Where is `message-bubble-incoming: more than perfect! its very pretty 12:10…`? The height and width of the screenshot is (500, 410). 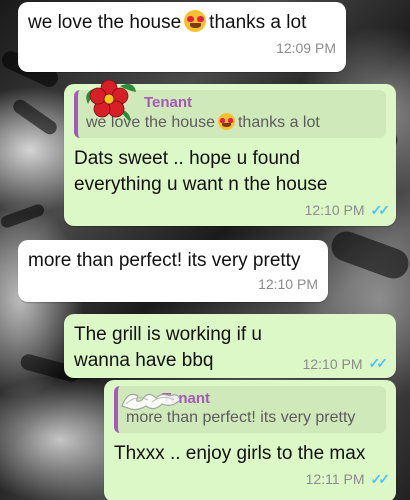
message-bubble-incoming: more than perfect! its very pretty 12:10… is located at coordinates (173, 271).